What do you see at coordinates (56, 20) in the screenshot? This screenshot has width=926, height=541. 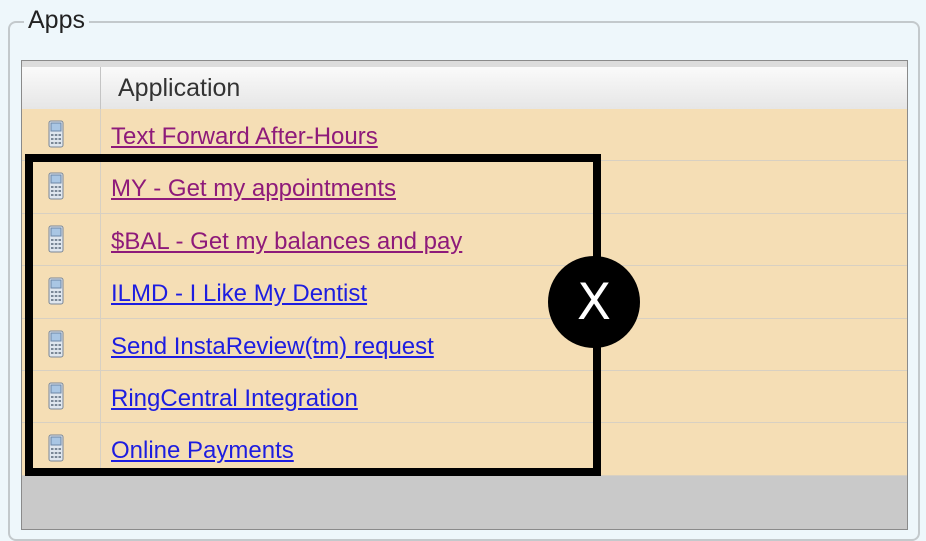 I see `apps-groupbox-title: Apps` at bounding box center [56, 20].